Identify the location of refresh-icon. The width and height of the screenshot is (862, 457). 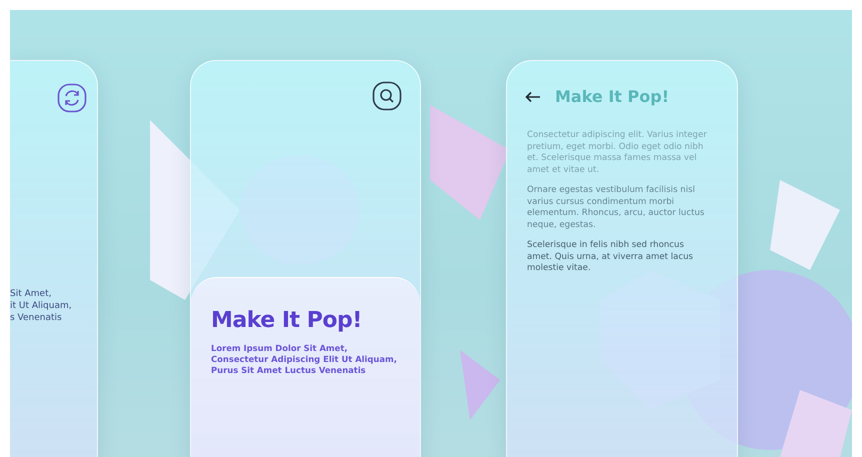
(72, 98).